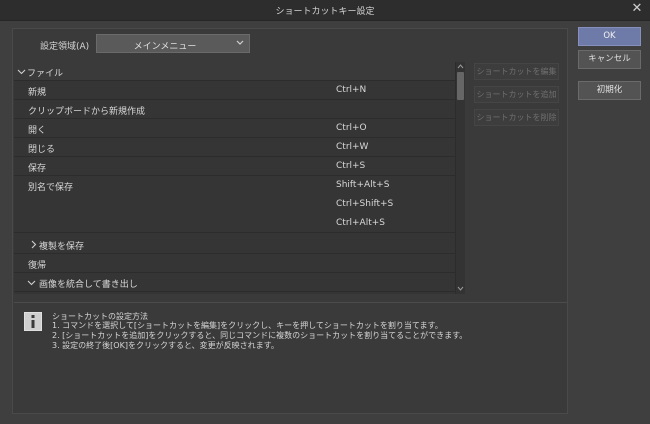 This screenshot has width=650, height=424. I want to click on close-icon: ✕, so click(637, 9).